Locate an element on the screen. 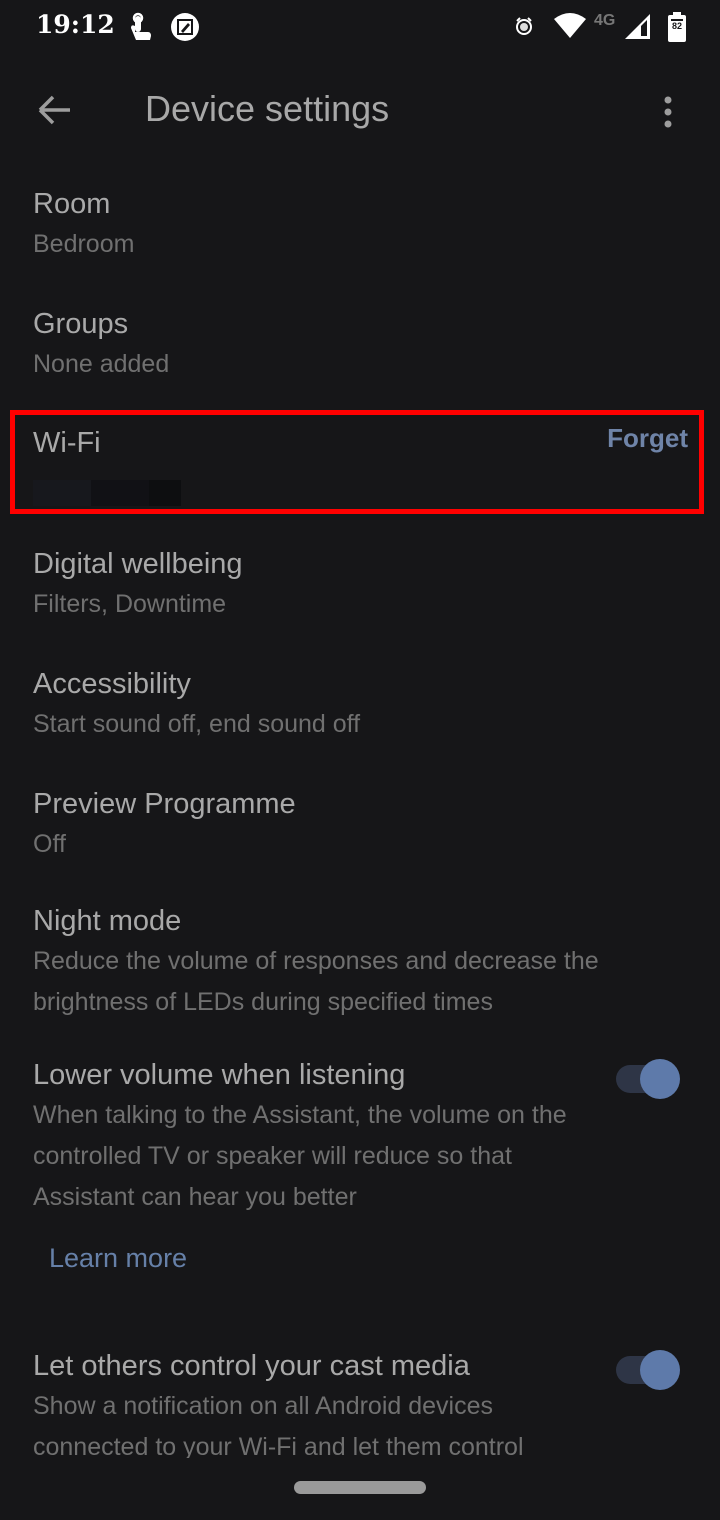 This screenshot has width=720, height=1520. page-title: Device settings is located at coordinates (267, 108).